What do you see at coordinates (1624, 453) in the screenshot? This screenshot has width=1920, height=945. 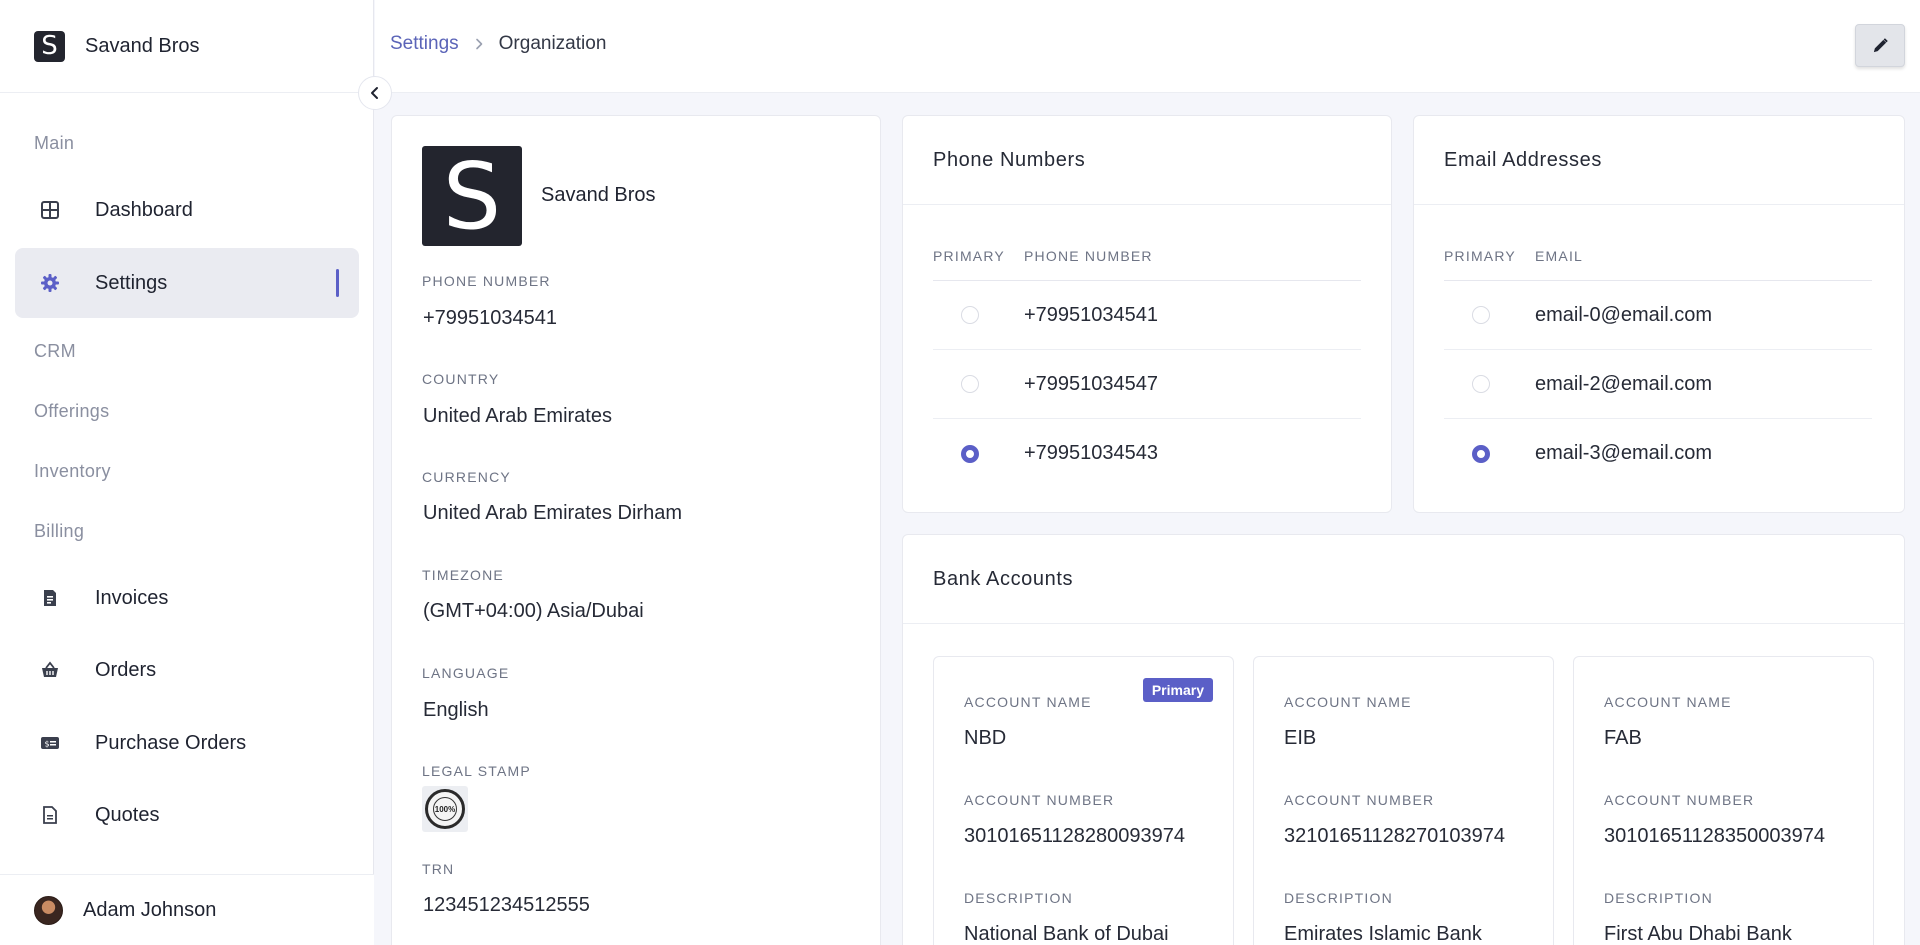 I see `email-address: email-3@email.com` at bounding box center [1624, 453].